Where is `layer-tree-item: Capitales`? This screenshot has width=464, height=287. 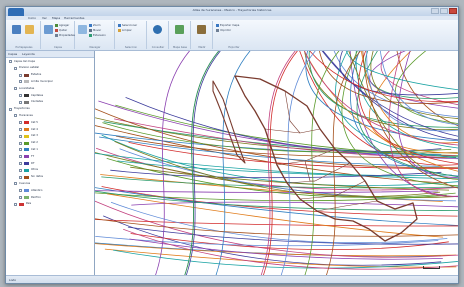
layer-tree-item: Capitales is located at coordinates (49, 96).